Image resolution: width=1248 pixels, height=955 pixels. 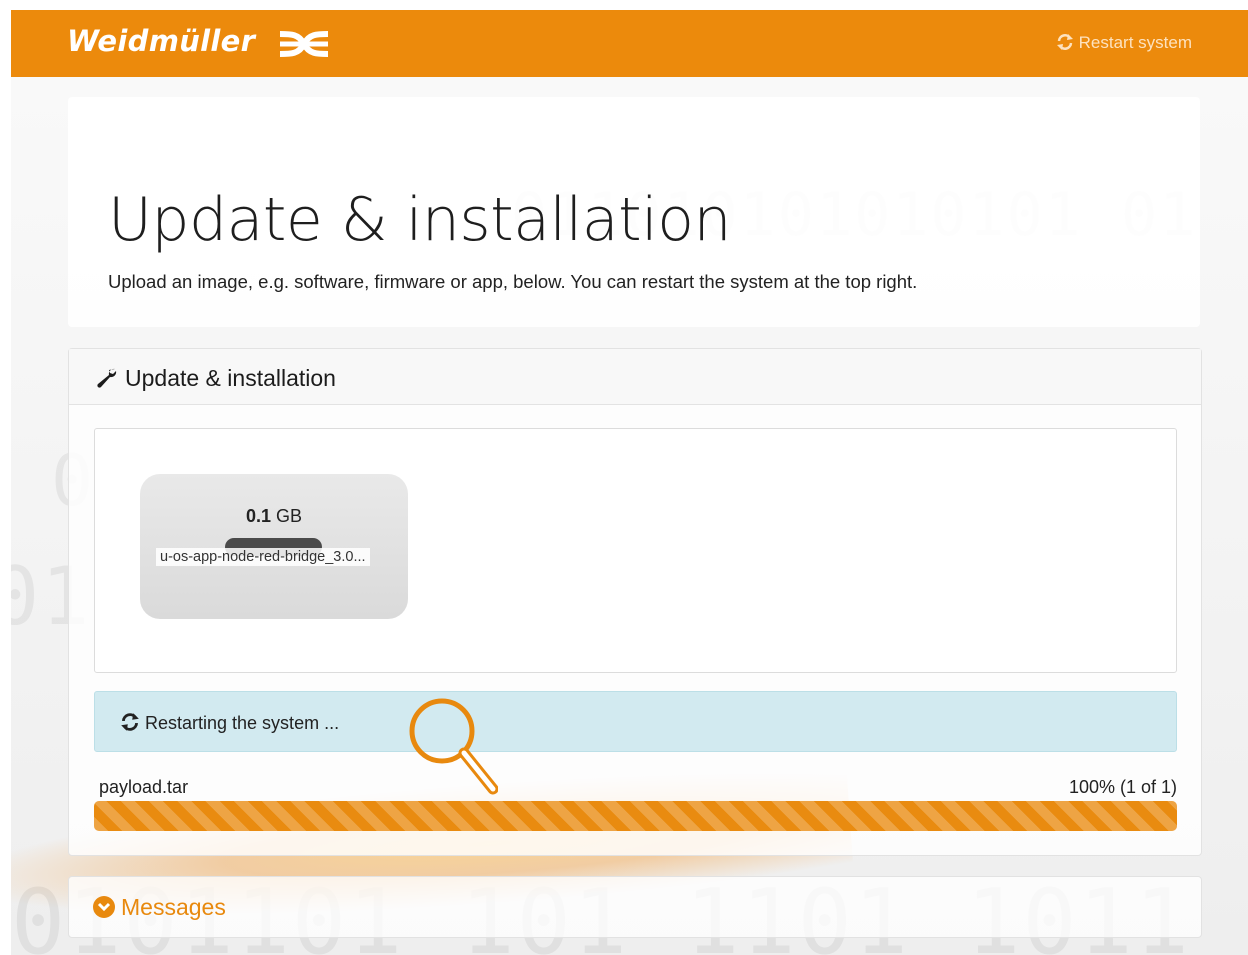 What do you see at coordinates (635, 907) in the screenshot?
I see `messages-panel: Messages` at bounding box center [635, 907].